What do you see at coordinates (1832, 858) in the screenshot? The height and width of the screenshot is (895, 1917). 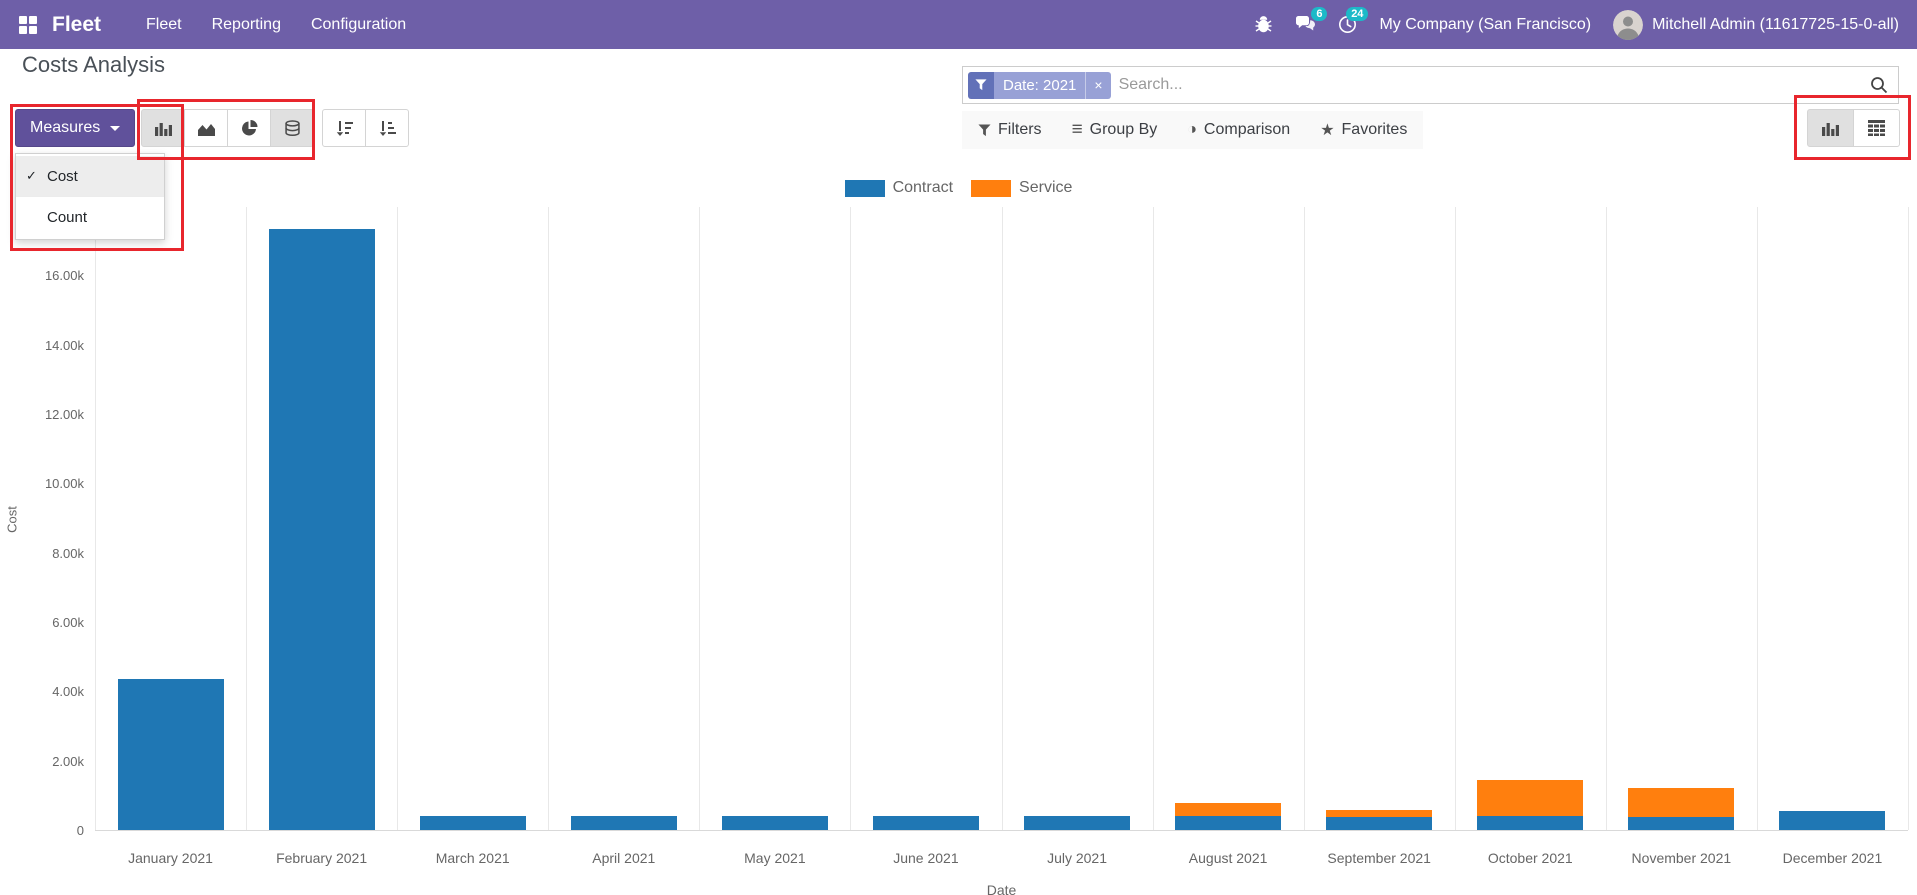 I see `x-tick-label: December 2021` at bounding box center [1832, 858].